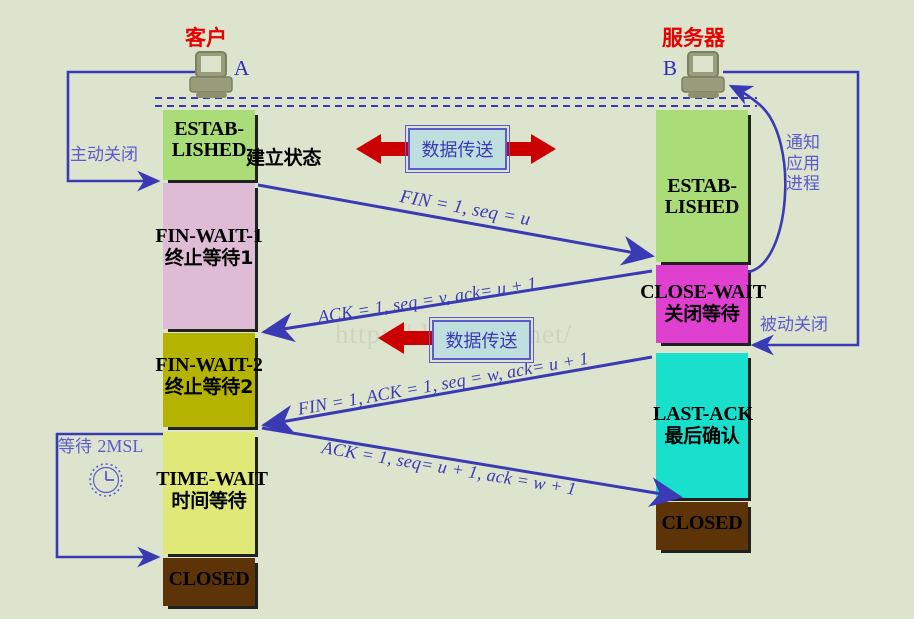 Image resolution: width=914 pixels, height=619 pixels. I want to click on established-state-label-cn: 建立状态, so click(284, 158).